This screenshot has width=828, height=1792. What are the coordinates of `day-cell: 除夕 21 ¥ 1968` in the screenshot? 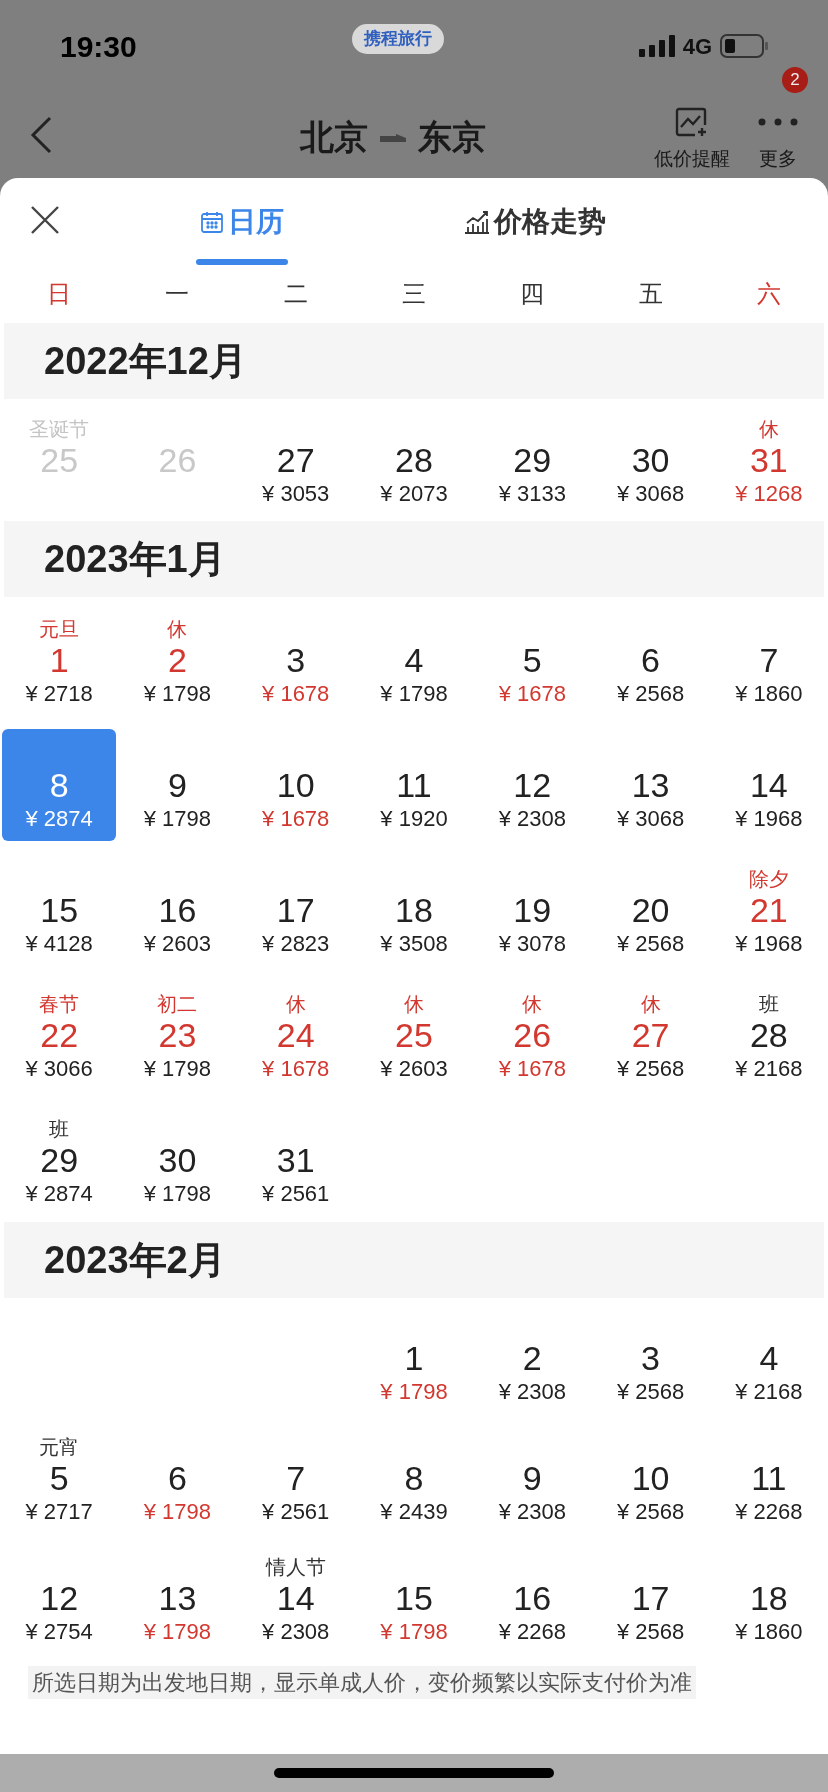 It's located at (768, 909).